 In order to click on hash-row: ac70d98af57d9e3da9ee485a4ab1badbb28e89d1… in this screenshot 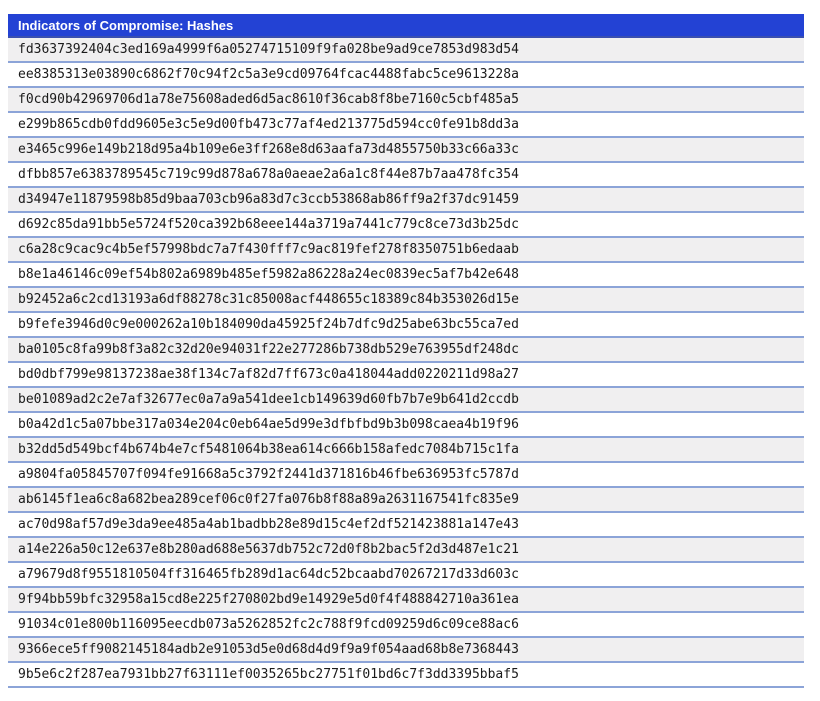, I will do `click(406, 525)`.